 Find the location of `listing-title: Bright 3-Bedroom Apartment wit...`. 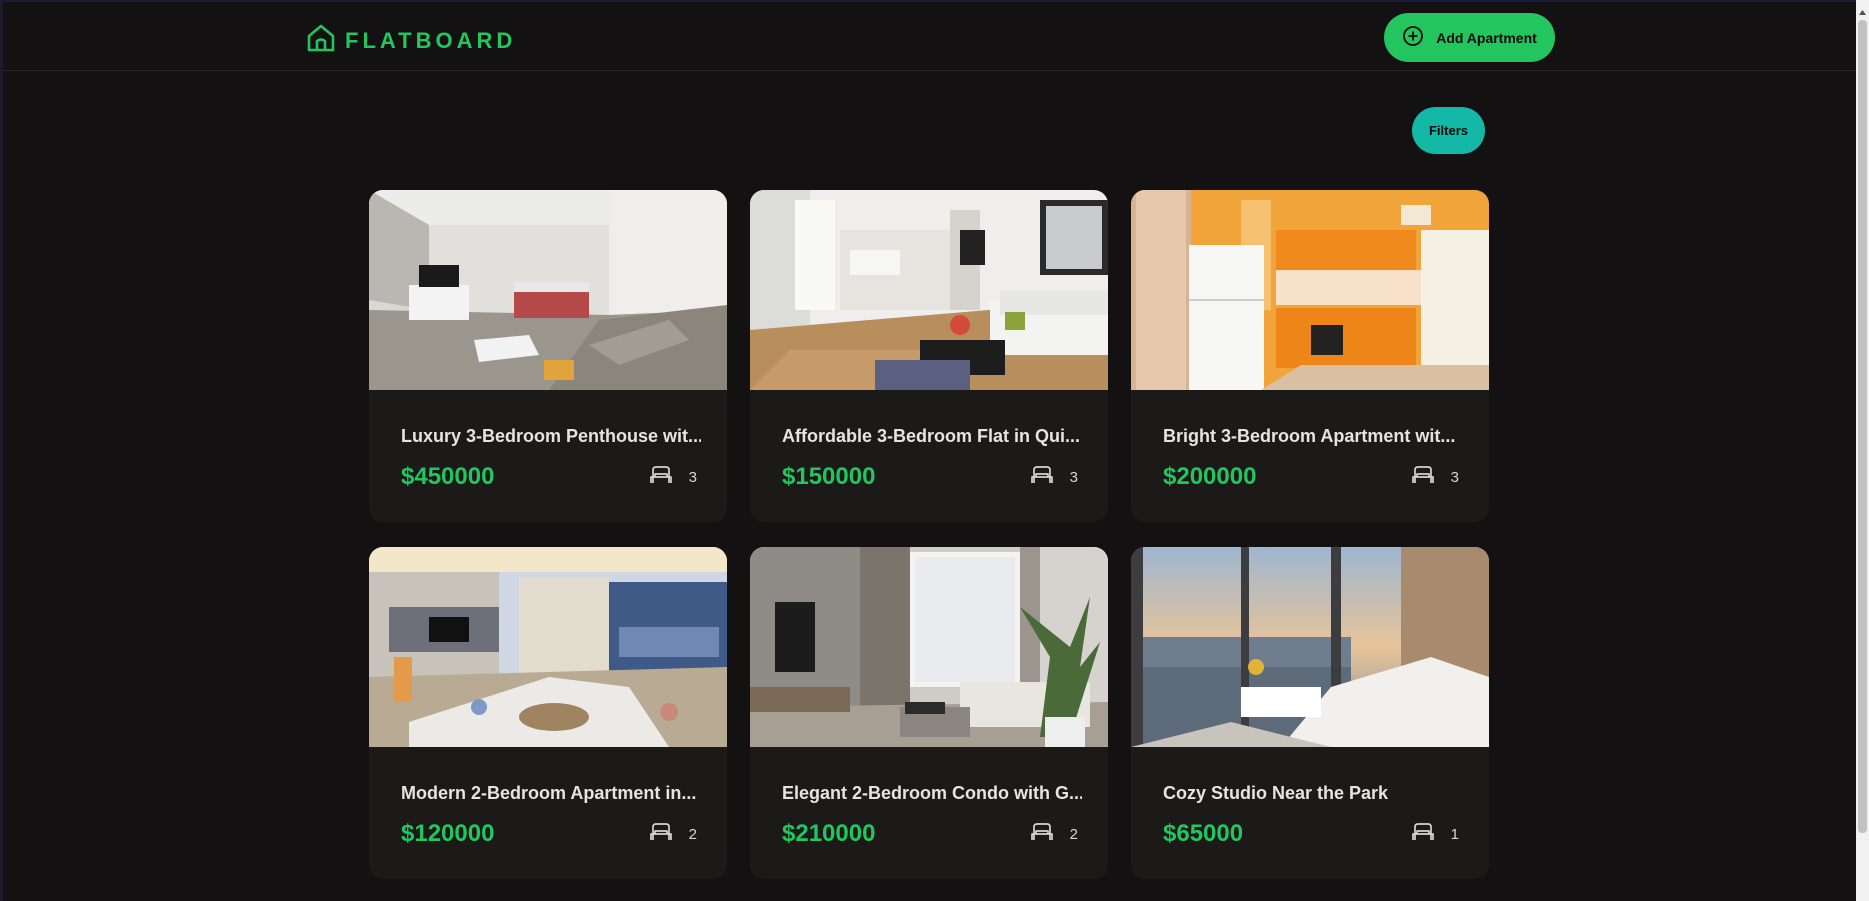

listing-title: Bright 3-Bedroom Apartment wit... is located at coordinates (1309, 436).